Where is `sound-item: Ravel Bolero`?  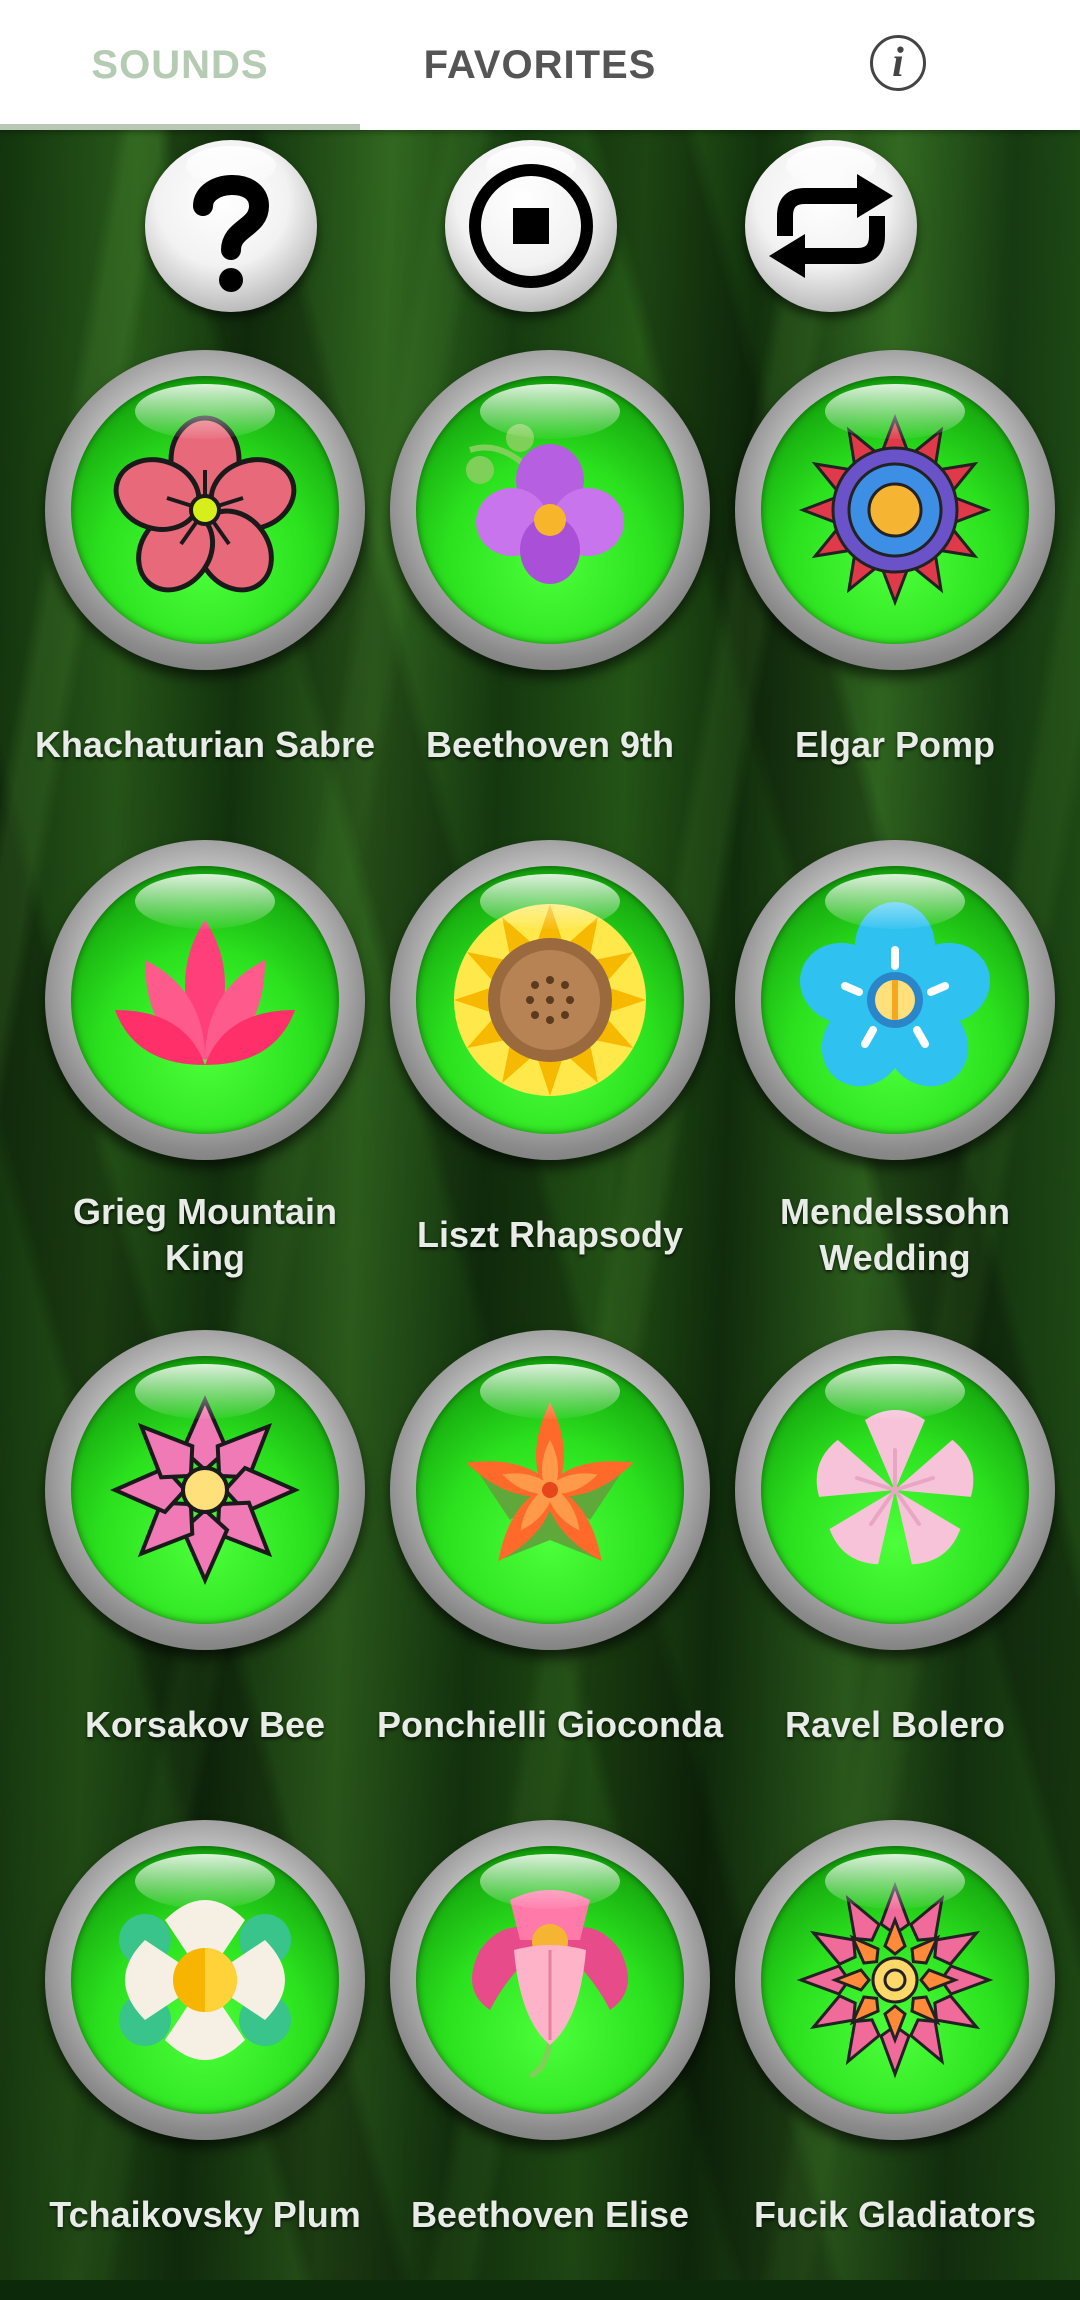
sound-item: Ravel Bolero is located at coordinates (895, 1570).